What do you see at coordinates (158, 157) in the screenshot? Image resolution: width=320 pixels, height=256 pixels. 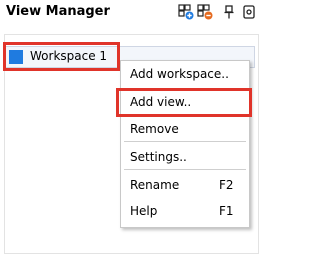 I see `menu-item-settings: Settings..` at bounding box center [158, 157].